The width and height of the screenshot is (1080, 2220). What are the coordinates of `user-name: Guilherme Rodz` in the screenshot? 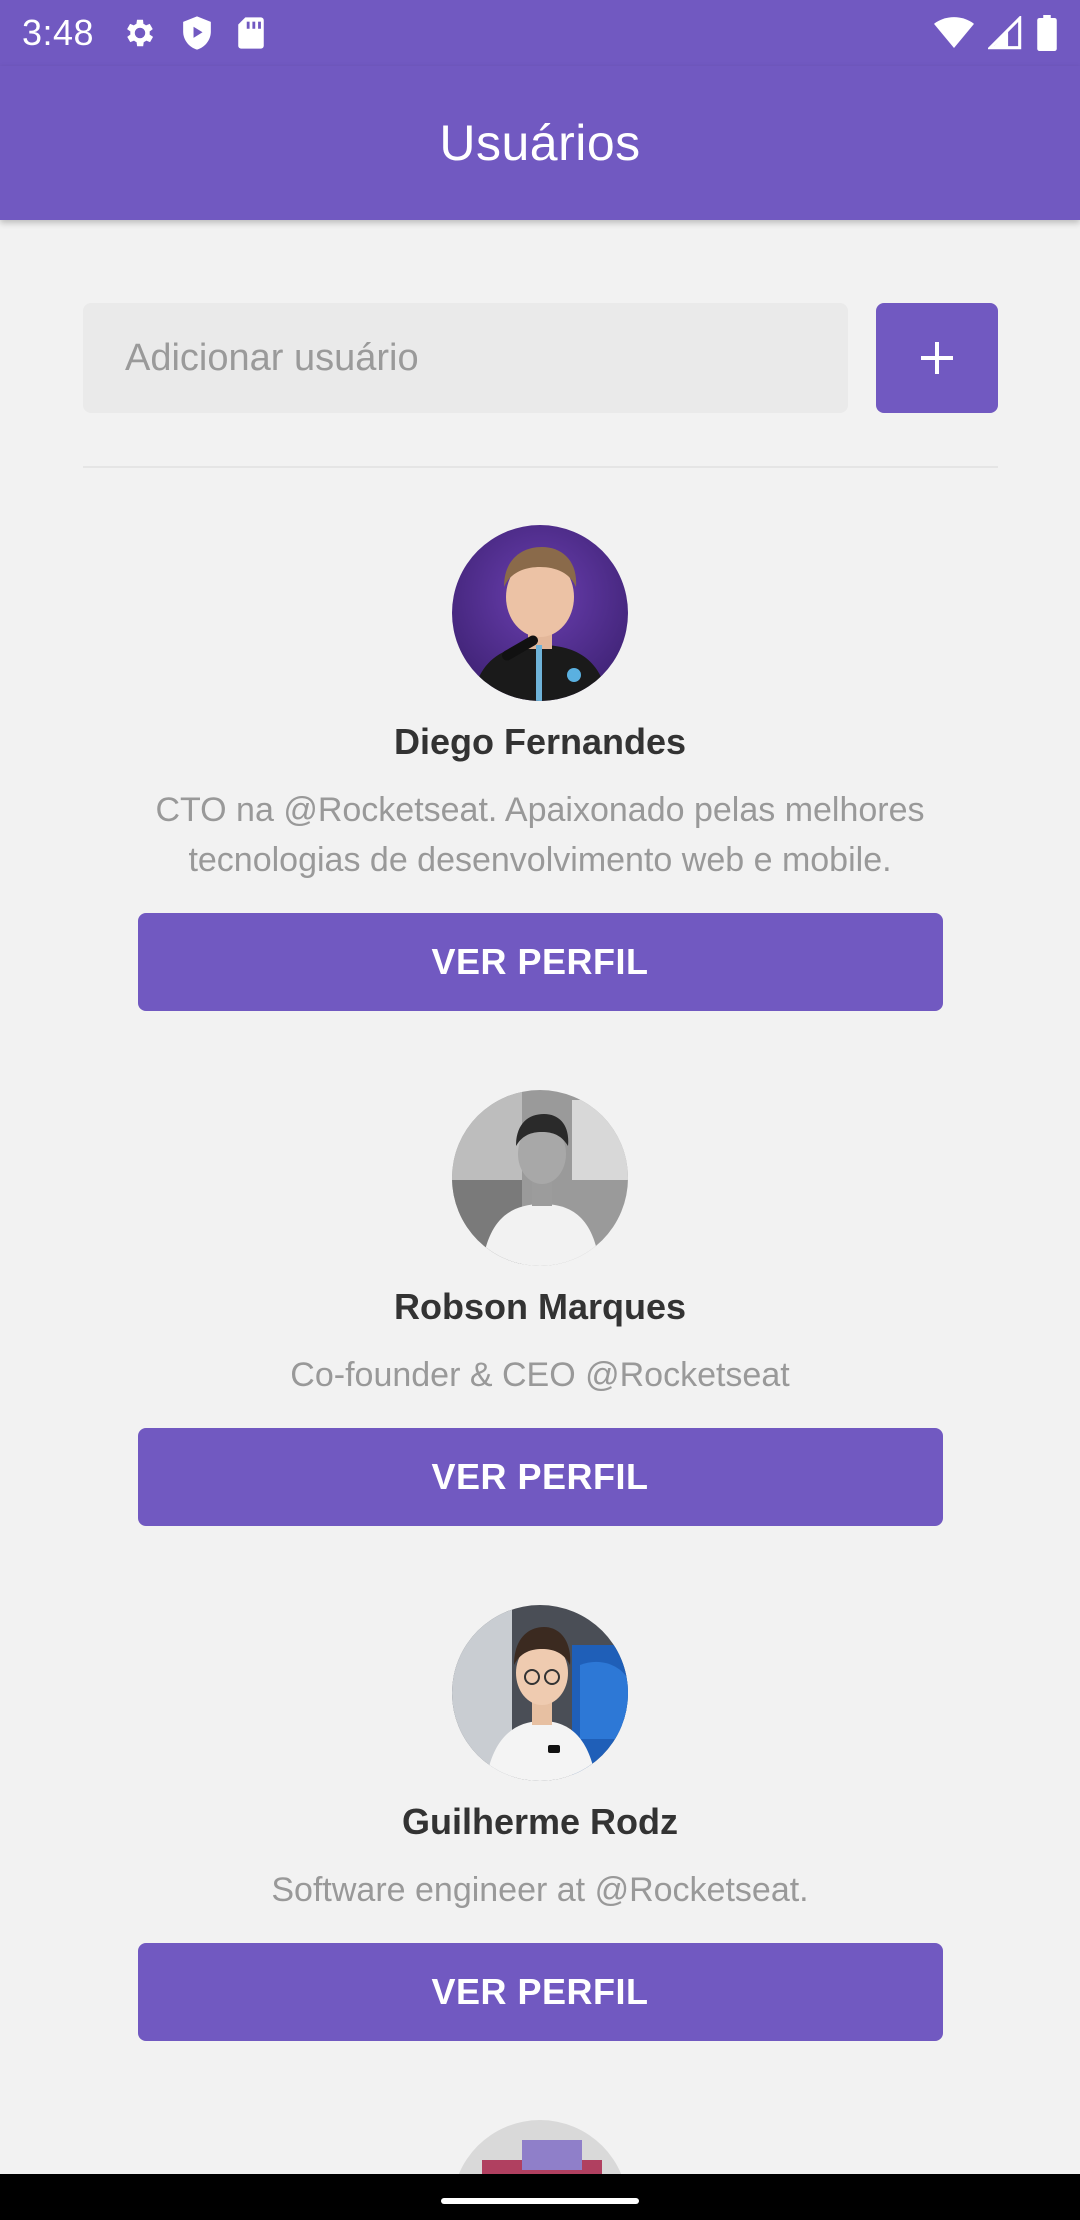 It's located at (540, 1821).